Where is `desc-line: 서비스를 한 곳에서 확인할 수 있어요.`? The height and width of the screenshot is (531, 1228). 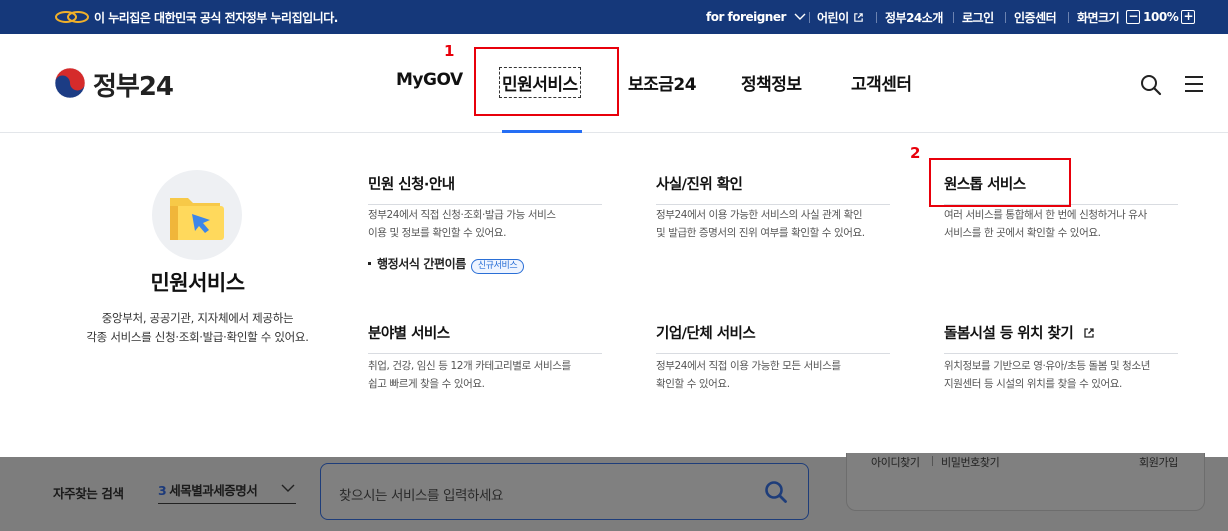 desc-line: 서비스를 한 곳에서 확인할 수 있어요. is located at coordinates (1022, 233).